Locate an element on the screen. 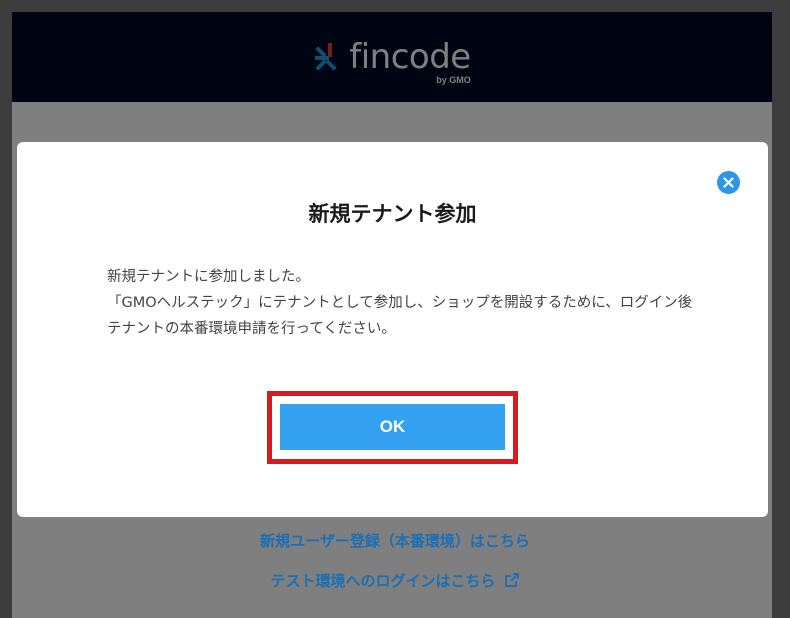 The image size is (790, 618). background-links: 新規ユーザー登録（本番環境）はこちら テスト環境へのログインはこちら is located at coordinates (395, 570).